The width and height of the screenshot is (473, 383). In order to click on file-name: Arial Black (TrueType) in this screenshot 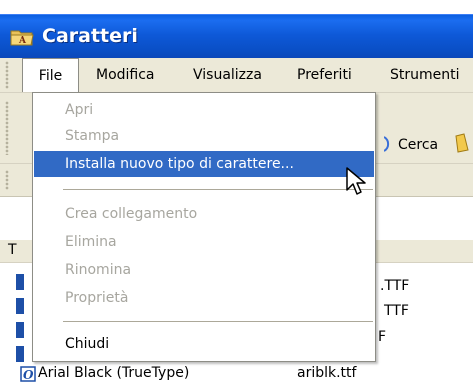, I will do `click(114, 373)`.